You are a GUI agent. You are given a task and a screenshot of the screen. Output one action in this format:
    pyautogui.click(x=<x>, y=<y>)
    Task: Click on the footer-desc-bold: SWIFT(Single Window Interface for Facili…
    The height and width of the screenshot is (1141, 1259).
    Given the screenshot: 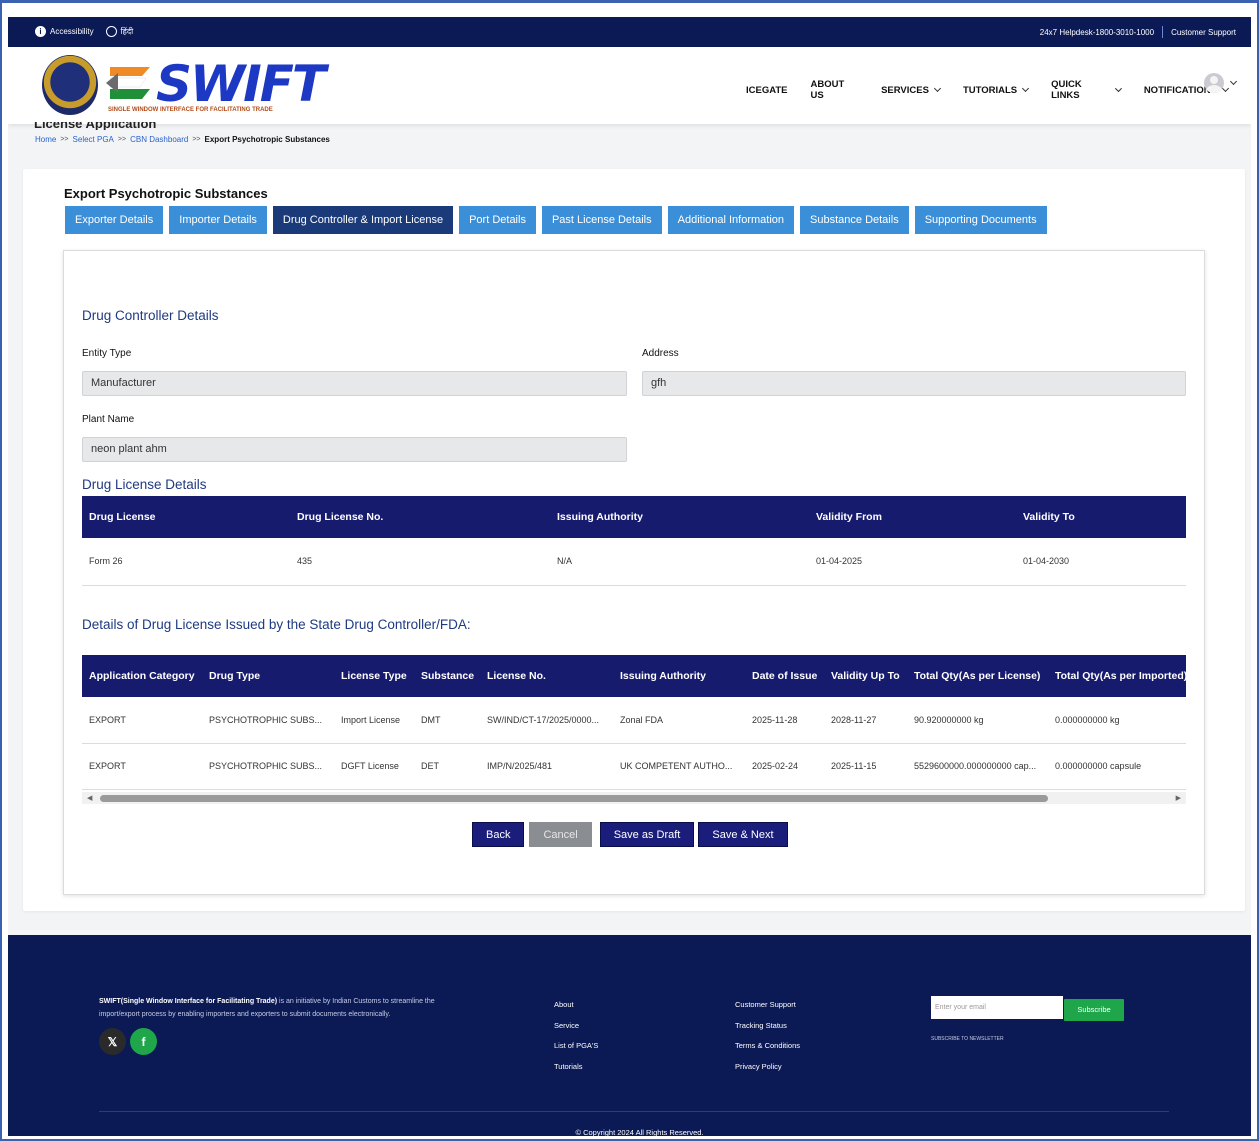 What is the action you would take?
    pyautogui.click(x=188, y=1001)
    